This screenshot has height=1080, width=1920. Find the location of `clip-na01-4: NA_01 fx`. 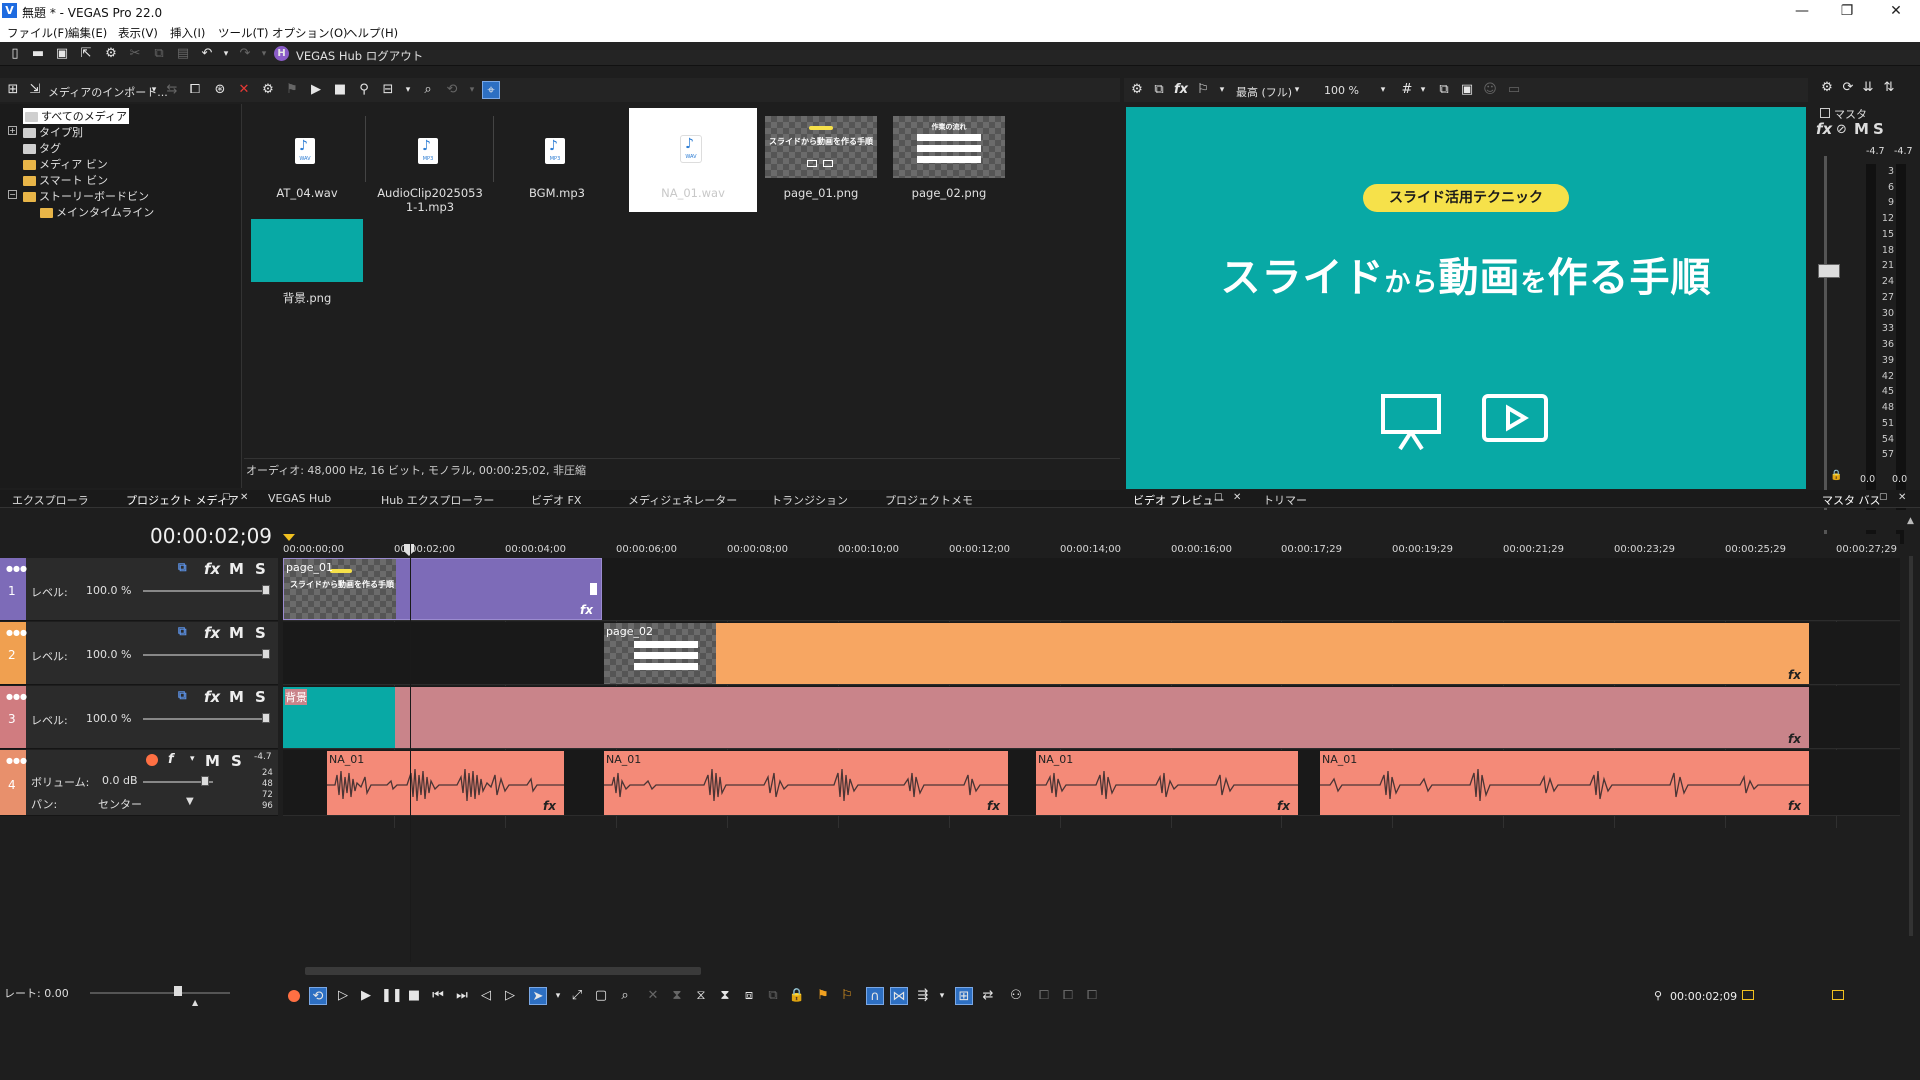

clip-na01-4: NA_01 fx is located at coordinates (1564, 783).